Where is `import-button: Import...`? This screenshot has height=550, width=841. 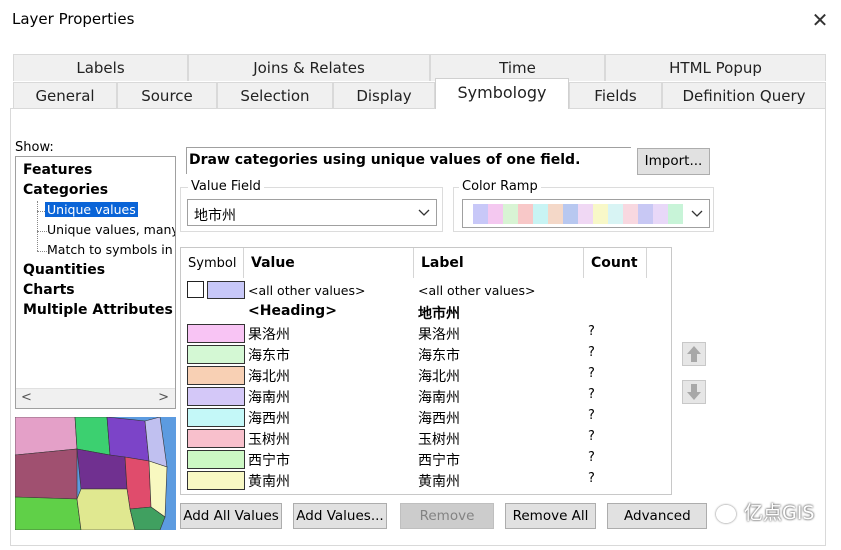
import-button: Import... is located at coordinates (673, 161).